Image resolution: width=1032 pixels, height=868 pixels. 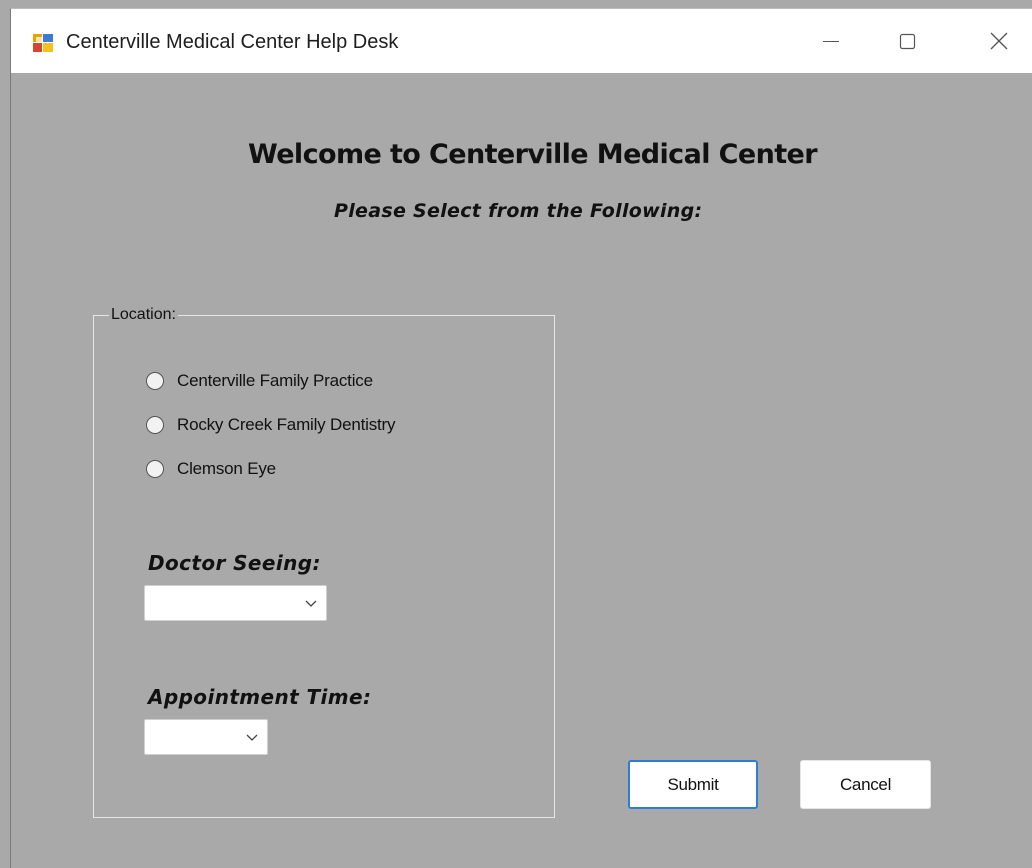 I want to click on radio-label: Rocky Creek Family Dentistry, so click(x=286, y=425).